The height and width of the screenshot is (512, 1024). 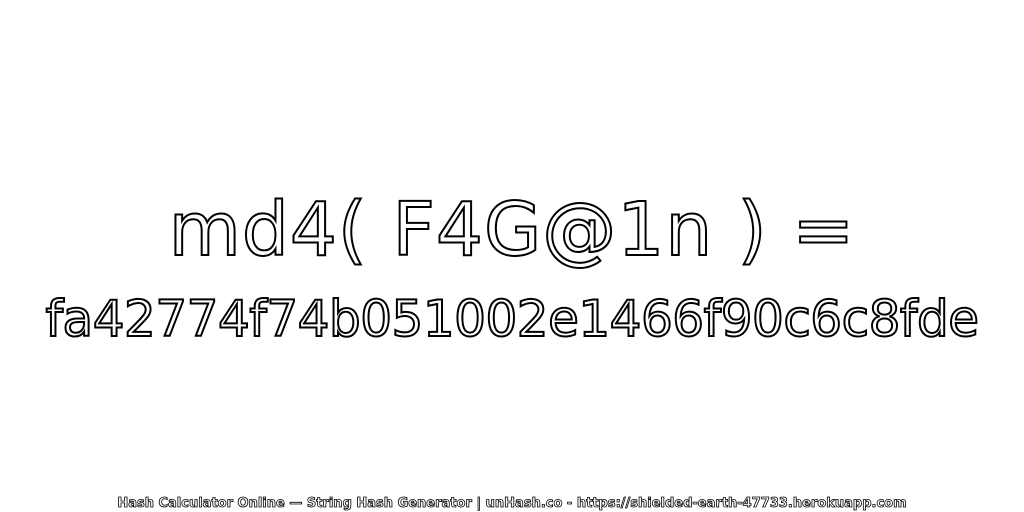 What do you see at coordinates (512, 230) in the screenshot?
I see `hash-expression: md4( F4G@1n ) =` at bounding box center [512, 230].